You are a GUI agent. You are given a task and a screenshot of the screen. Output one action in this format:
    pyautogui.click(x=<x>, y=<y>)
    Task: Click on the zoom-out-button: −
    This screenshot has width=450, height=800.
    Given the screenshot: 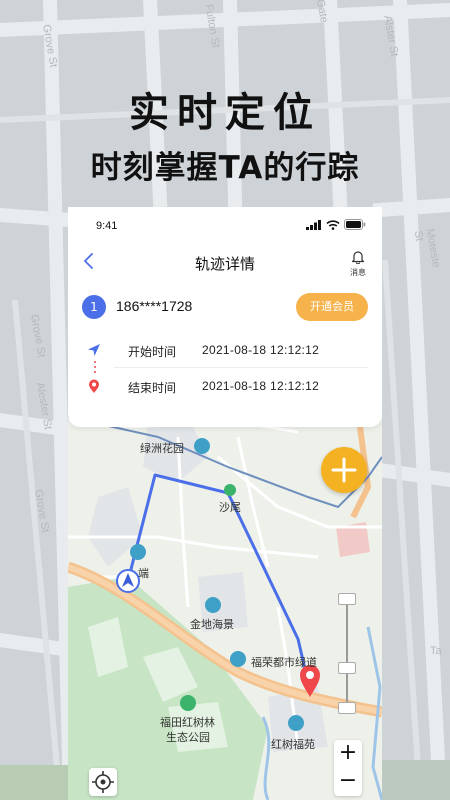 What is the action you would take?
    pyautogui.click(x=348, y=782)
    